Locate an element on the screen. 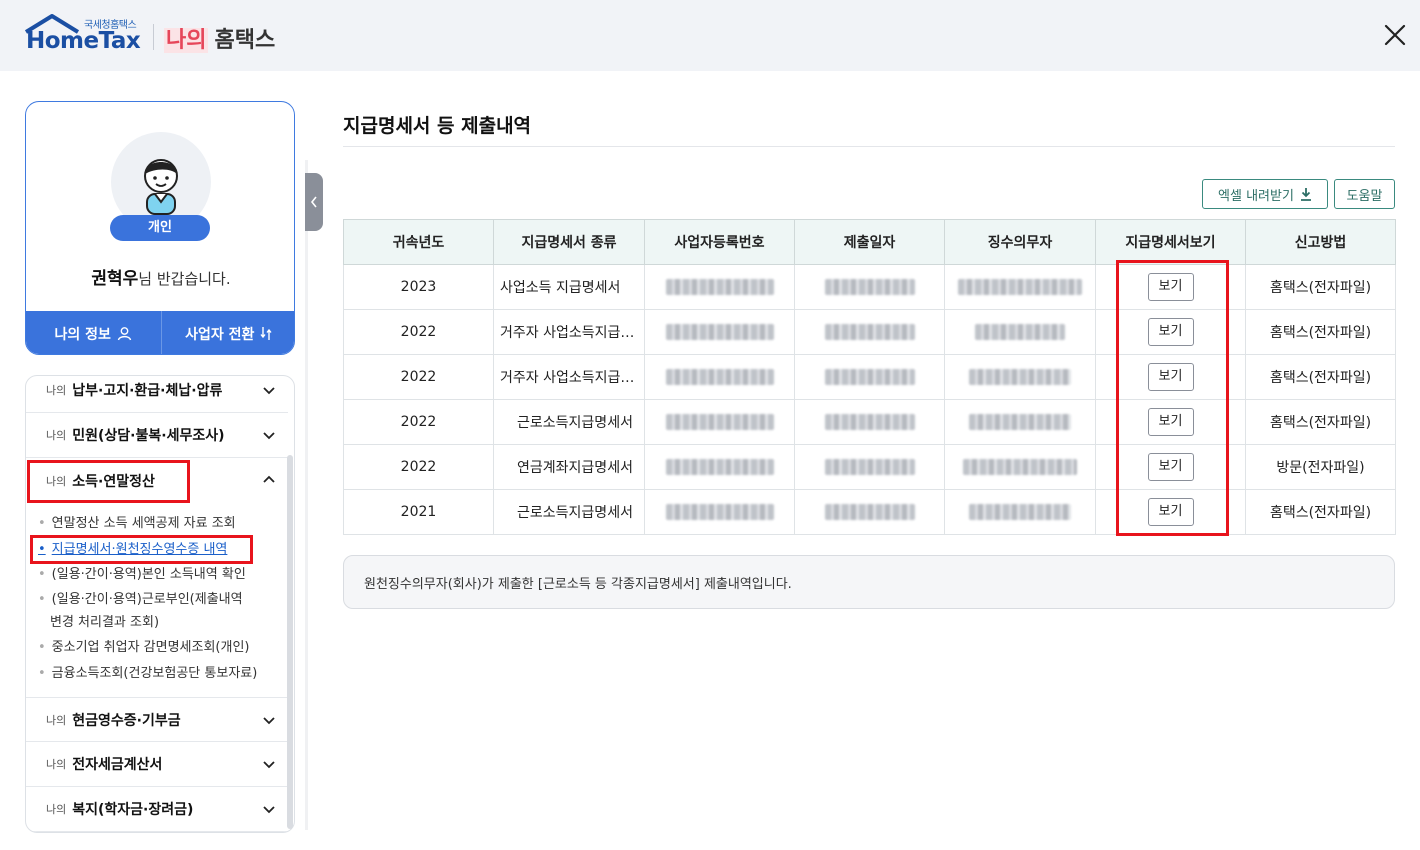  greeting: 권혁우님 반갑습니다. is located at coordinates (160, 276).